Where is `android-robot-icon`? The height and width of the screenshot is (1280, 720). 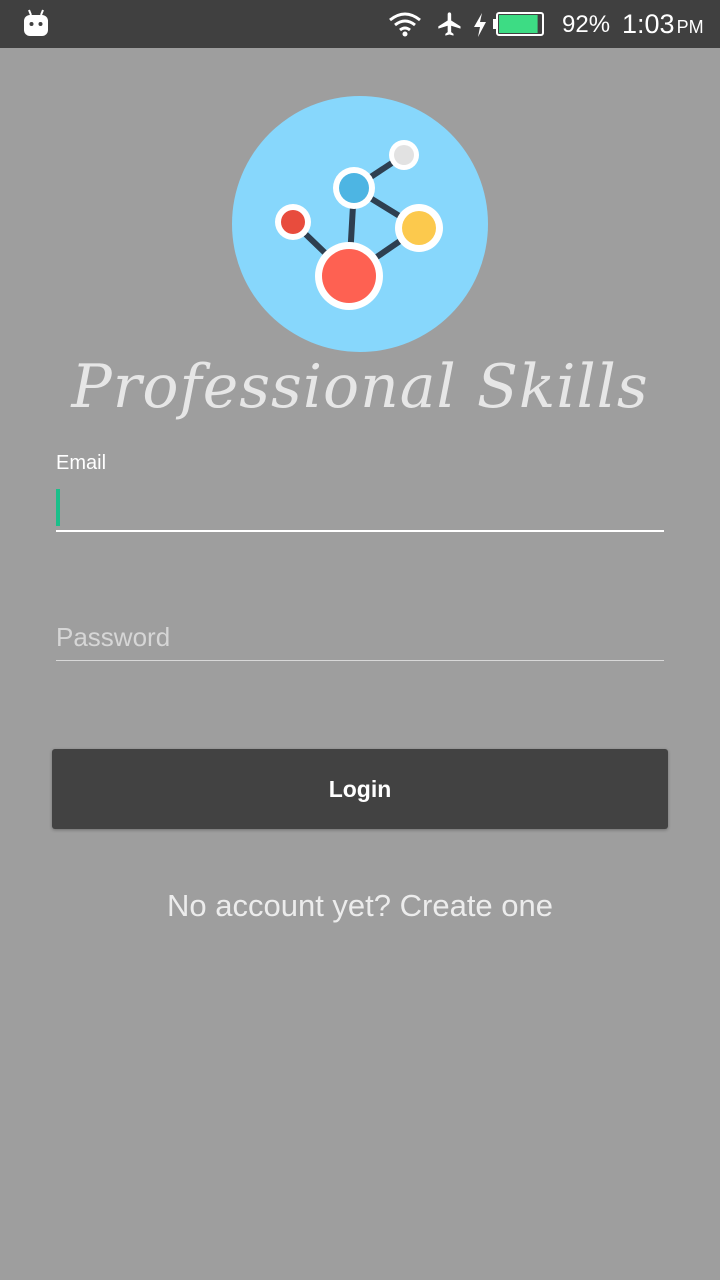 android-robot-icon is located at coordinates (36, 22).